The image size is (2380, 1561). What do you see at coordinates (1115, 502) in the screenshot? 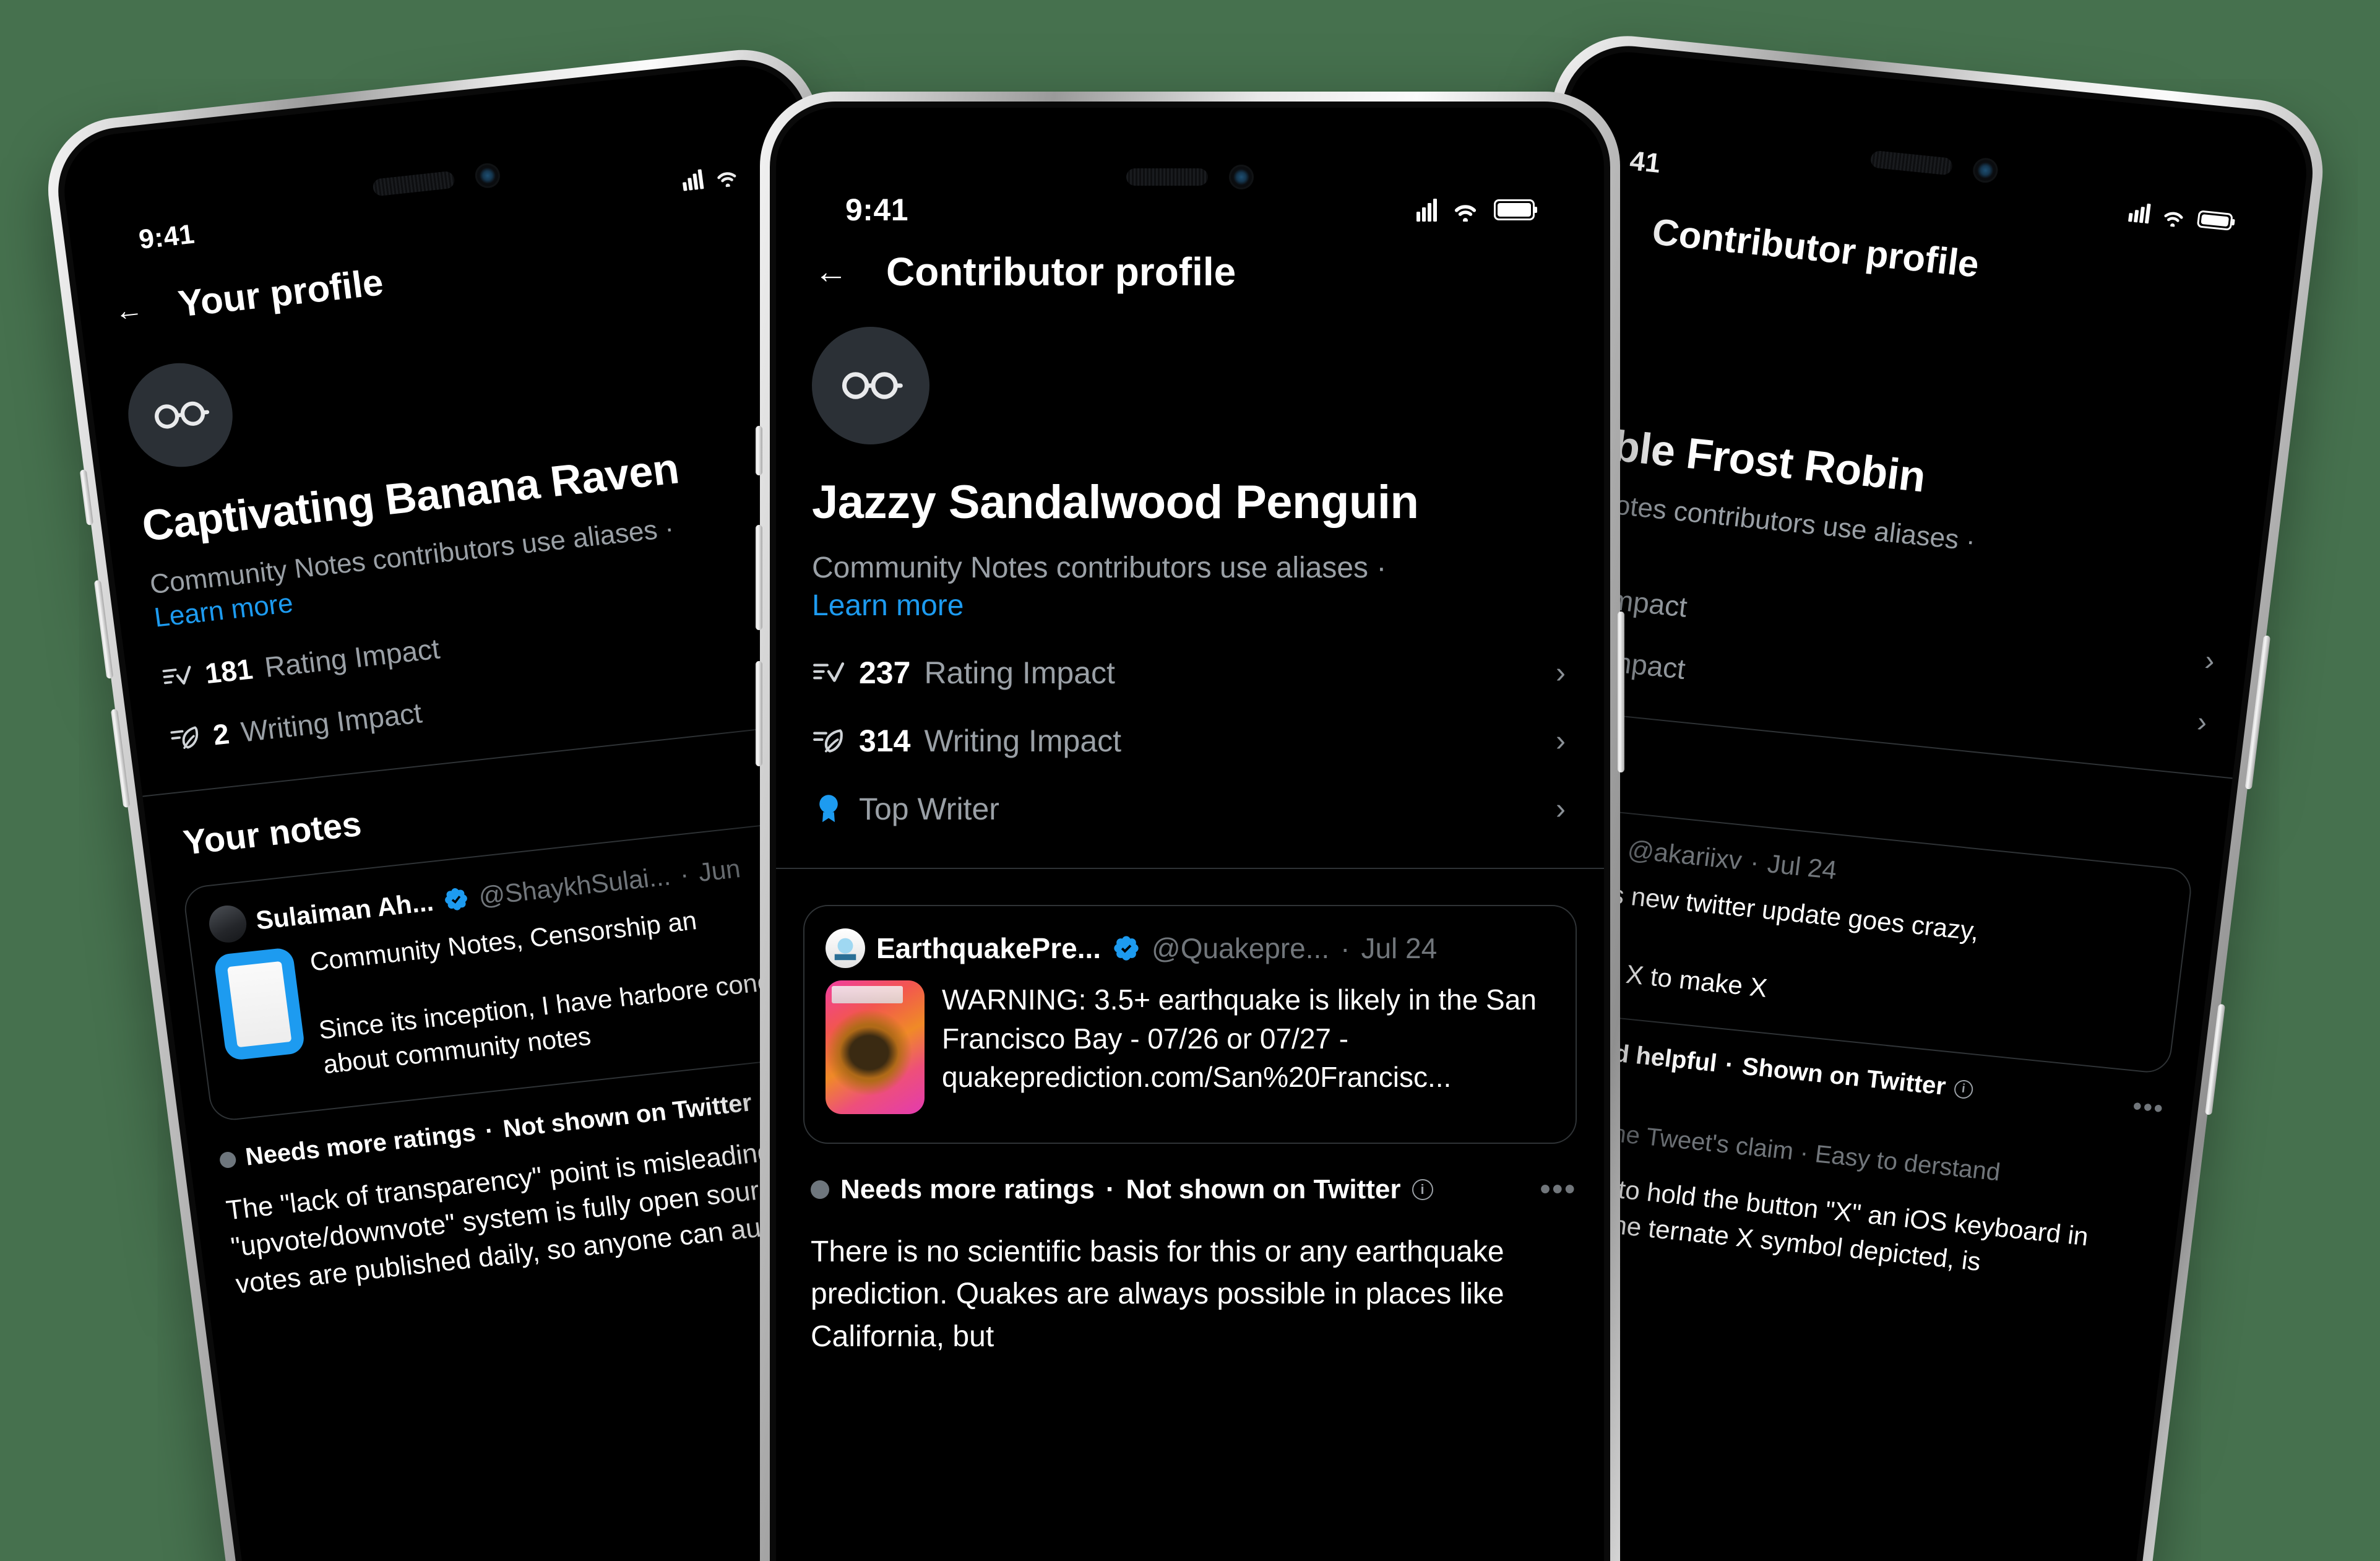
I see `display-name: Jazzy Sandalwood Penguin` at bounding box center [1115, 502].